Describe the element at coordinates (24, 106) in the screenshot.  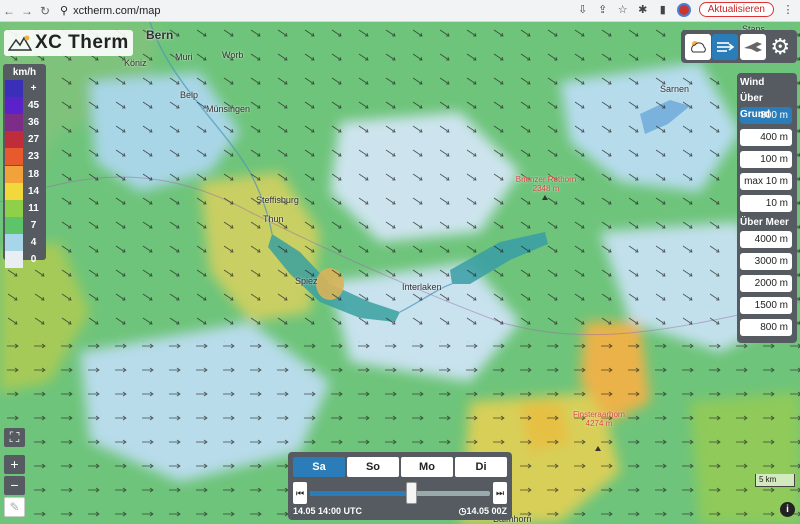
I see `legend-row: 45` at that location.